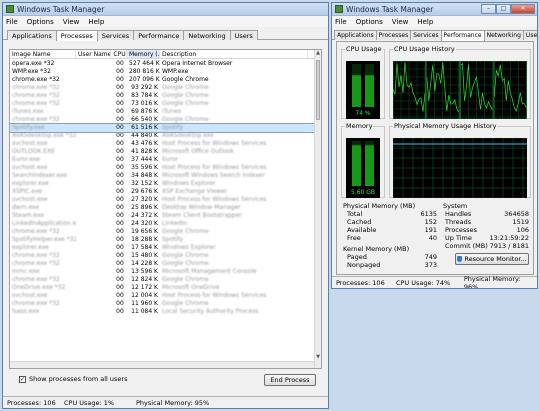 The height and width of the screenshot is (411, 540). What do you see at coordinates (162, 256) in the screenshot?
I see `process-row: chrome.exe *32 00 15 480 K Google Chrome` at bounding box center [162, 256].